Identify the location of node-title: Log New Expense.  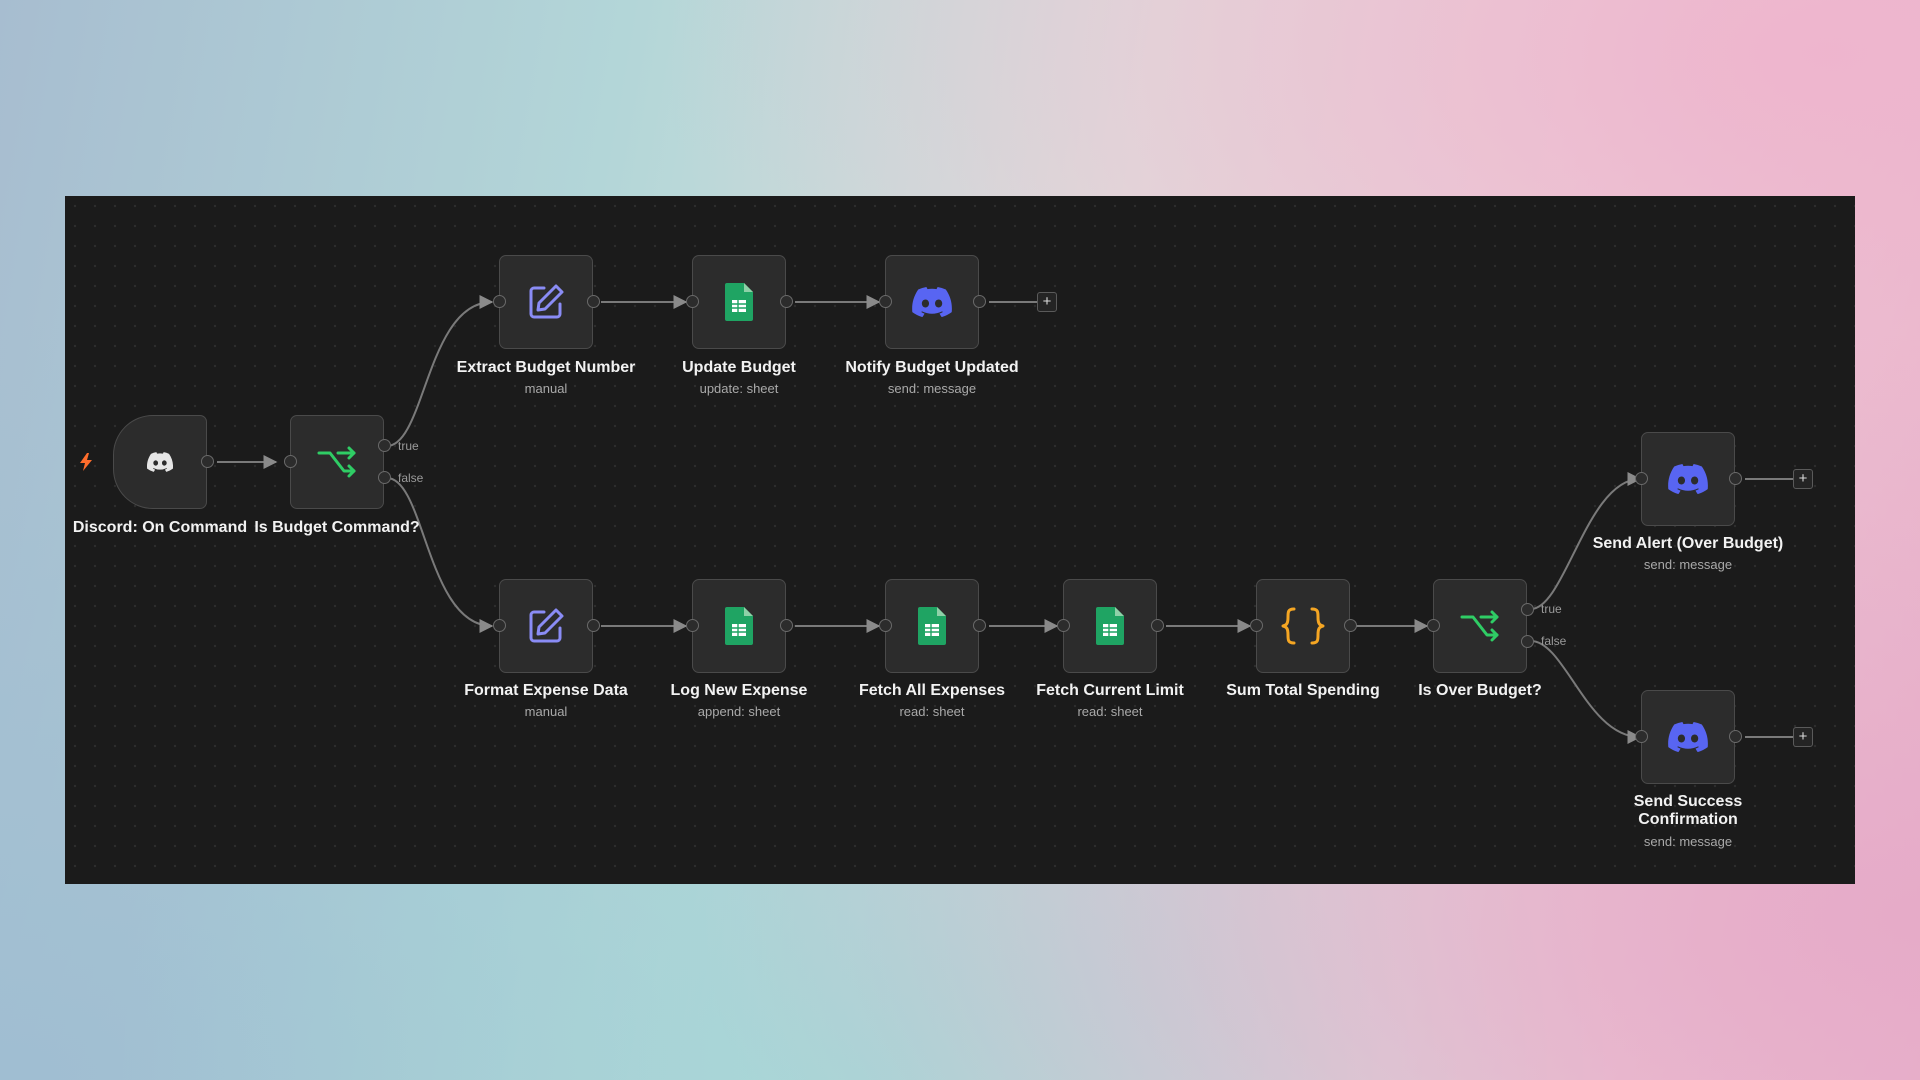
(739, 690).